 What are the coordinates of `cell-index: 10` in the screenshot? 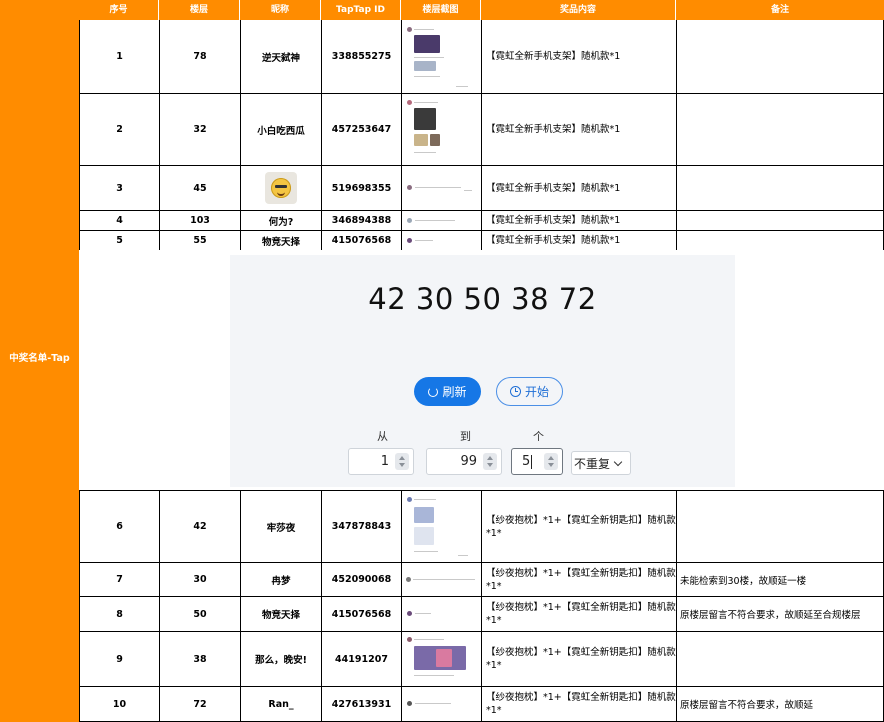 It's located at (119, 704).